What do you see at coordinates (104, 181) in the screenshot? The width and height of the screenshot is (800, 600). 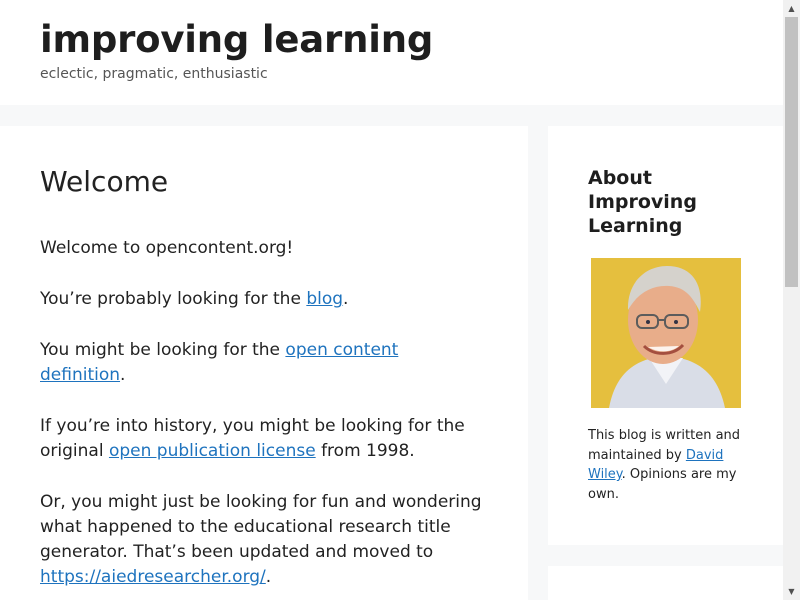 I see `page-title: Welcome` at bounding box center [104, 181].